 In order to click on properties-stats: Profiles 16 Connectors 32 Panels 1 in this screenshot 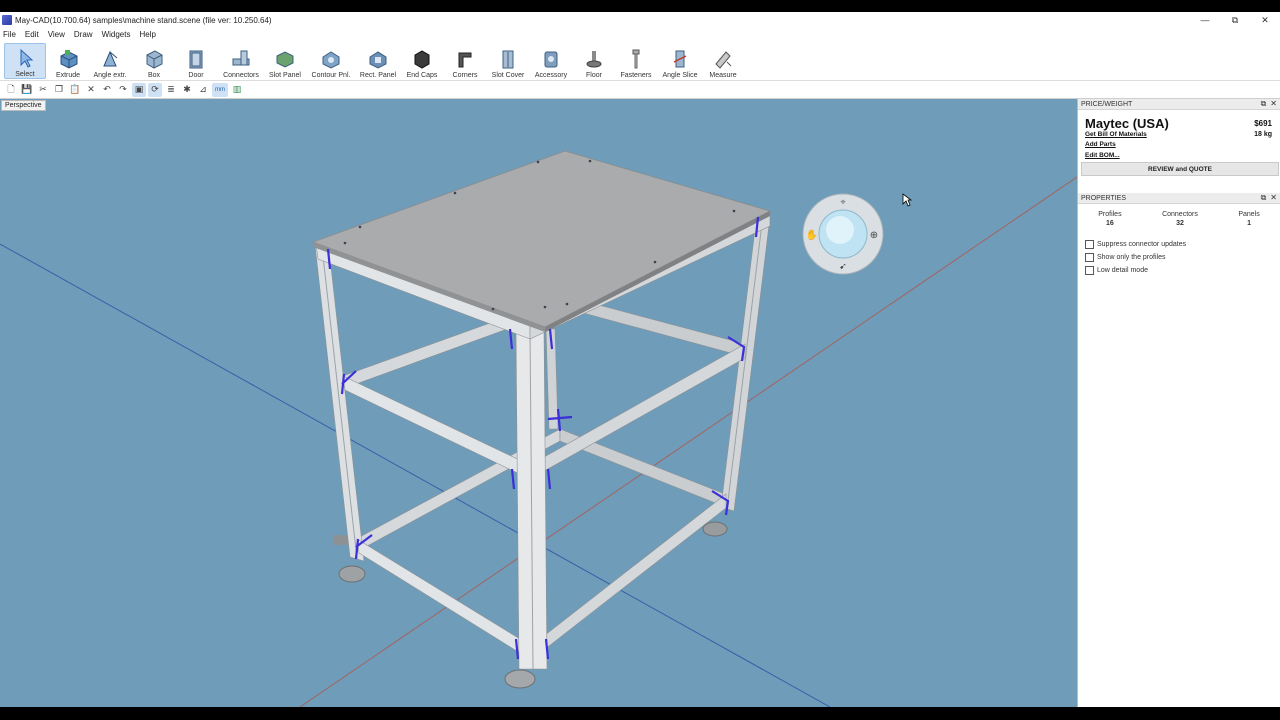, I will do `click(1179, 221)`.